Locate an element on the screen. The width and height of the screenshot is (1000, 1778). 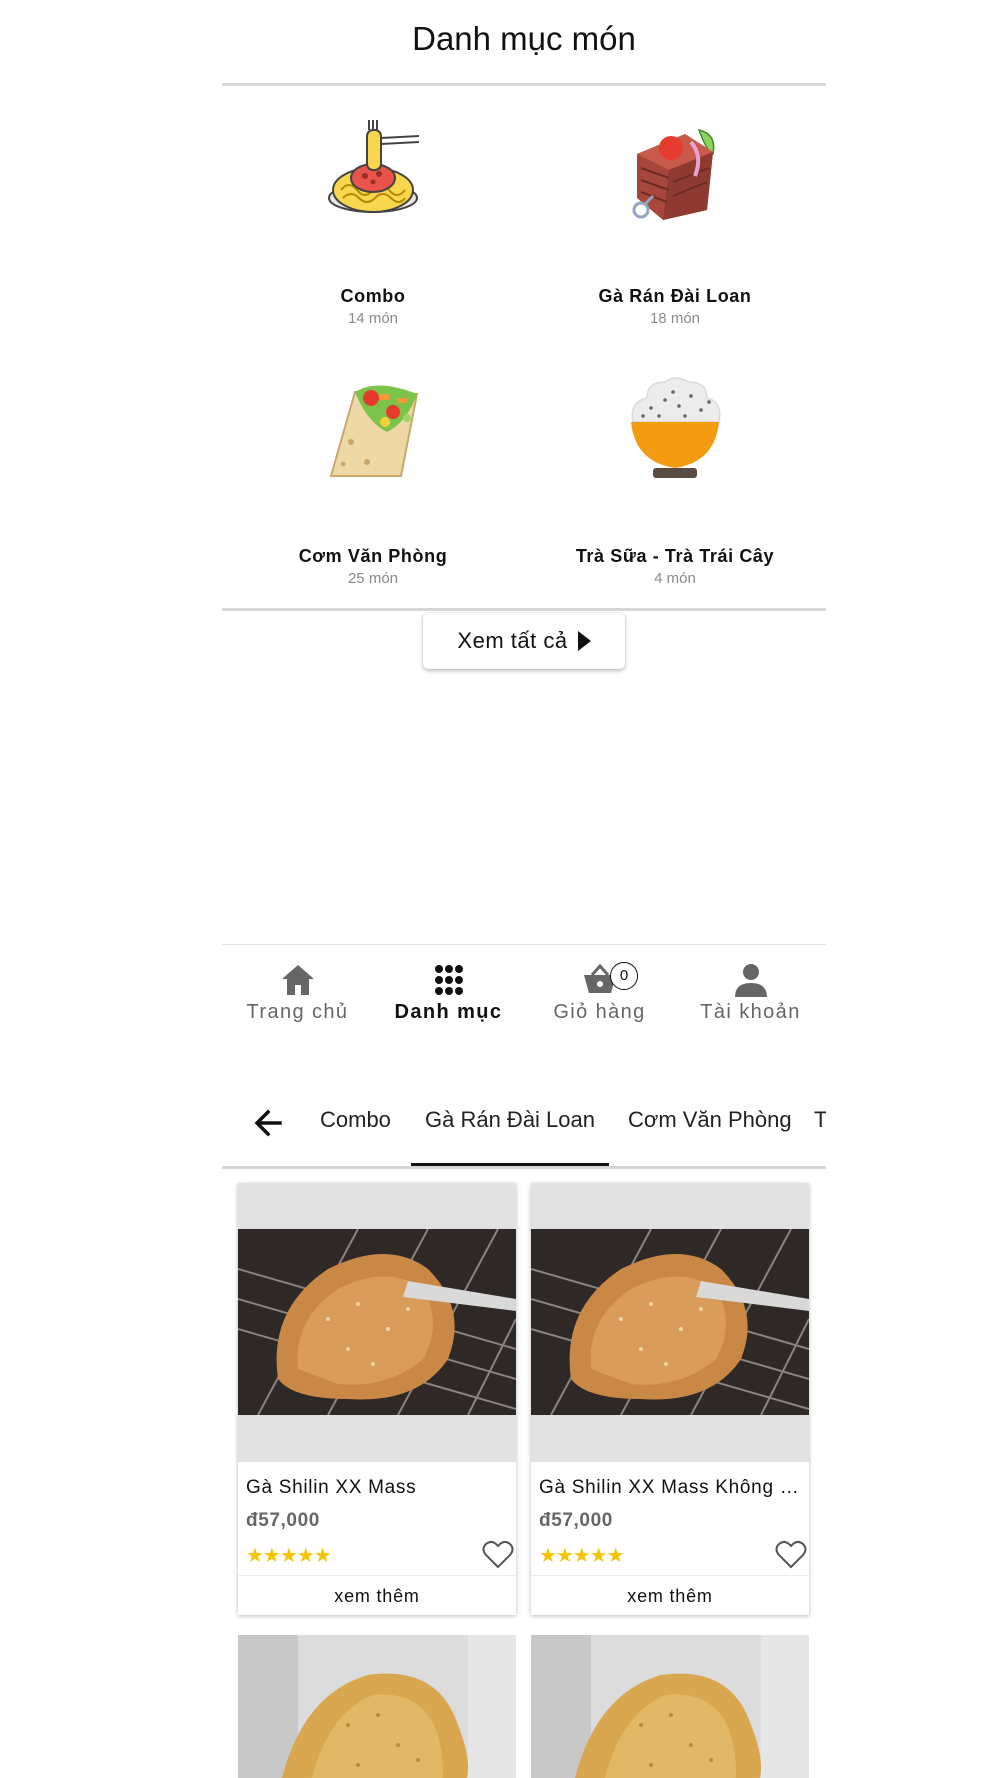
category-card-com-van-phong: Cơm Văn Phòng 25 món is located at coordinates (373, 476).